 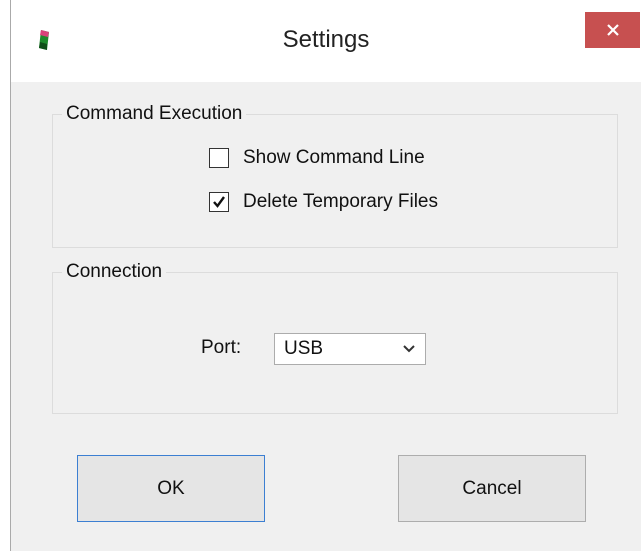 What do you see at coordinates (221, 347) in the screenshot?
I see `port-label: Port:` at bounding box center [221, 347].